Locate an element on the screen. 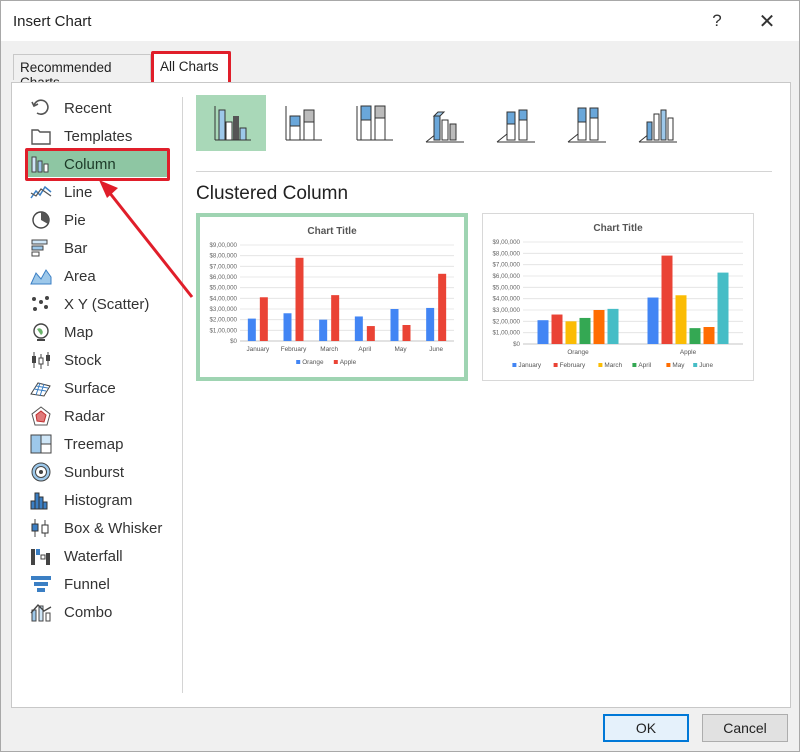  ok-button: OK is located at coordinates (646, 728).